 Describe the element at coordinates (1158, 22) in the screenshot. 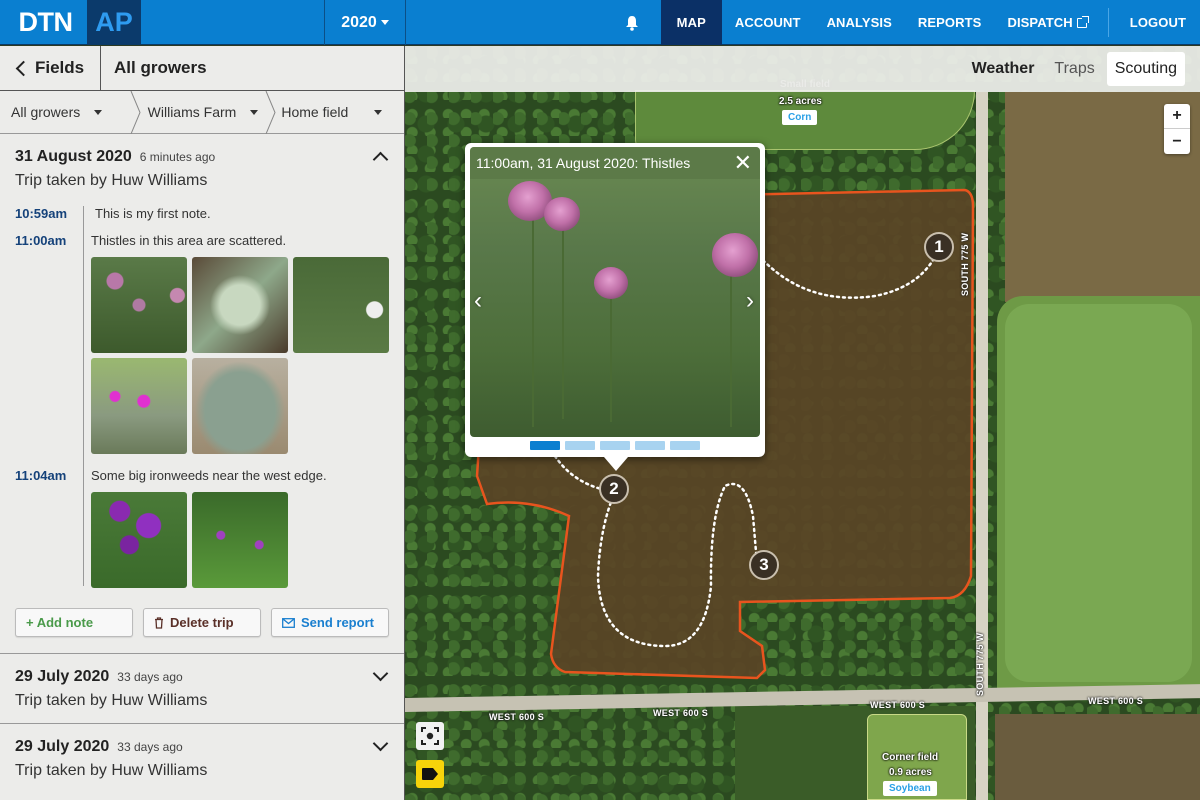

I see `nav-logout: LOGOUT` at that location.